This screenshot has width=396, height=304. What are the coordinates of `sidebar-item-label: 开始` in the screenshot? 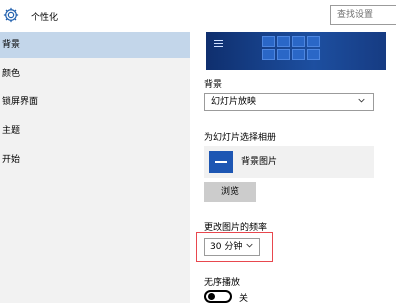 It's located at (11, 160).